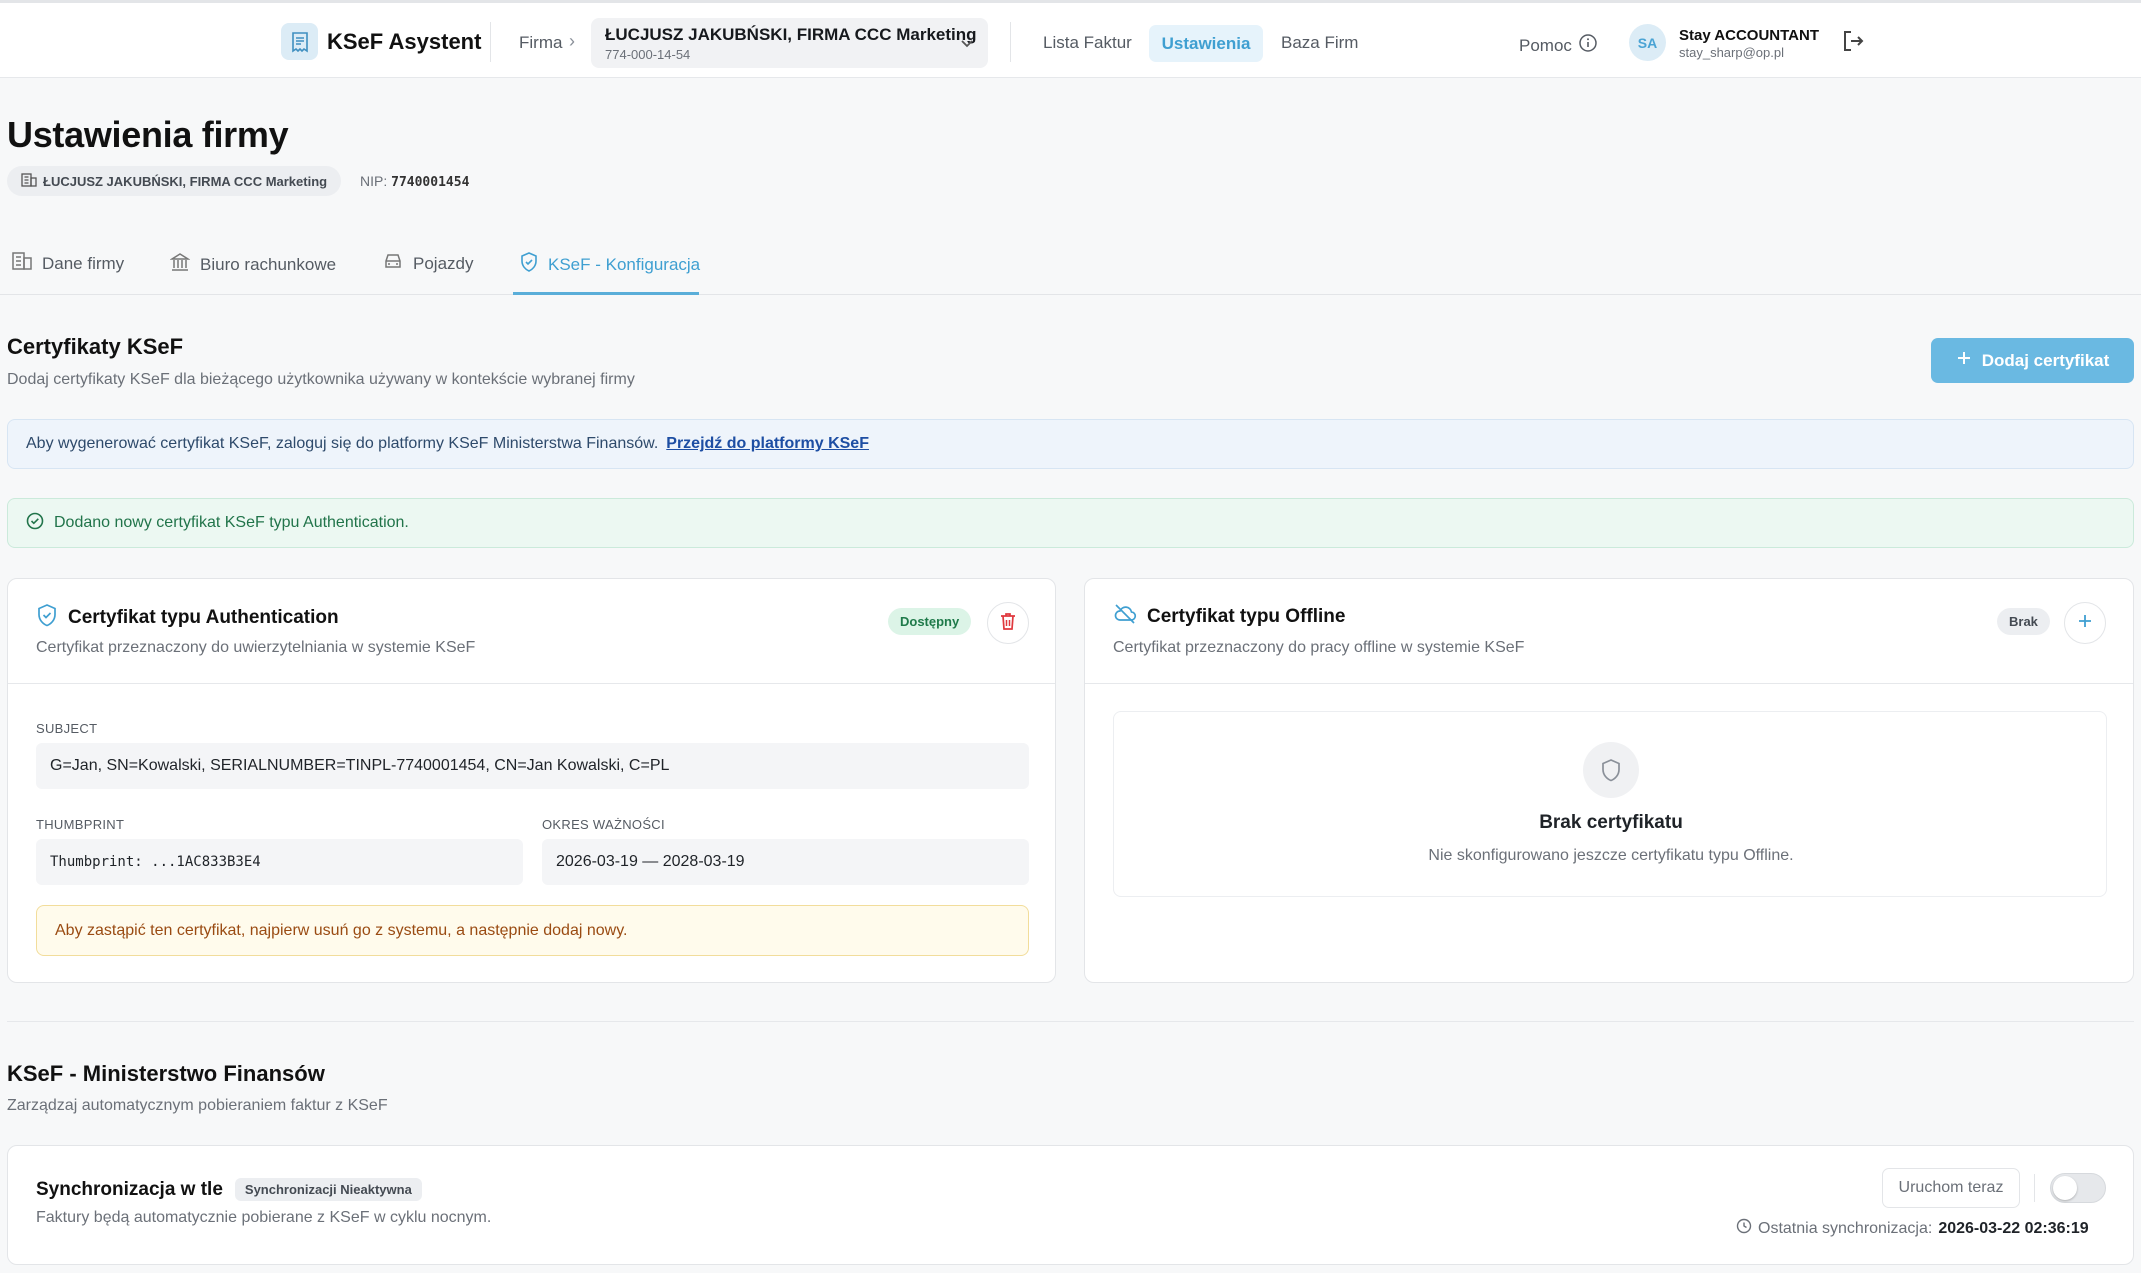  What do you see at coordinates (279, 862) in the screenshot?
I see `thumbprint-field: Thumbprint: ...1AC833B3E4` at bounding box center [279, 862].